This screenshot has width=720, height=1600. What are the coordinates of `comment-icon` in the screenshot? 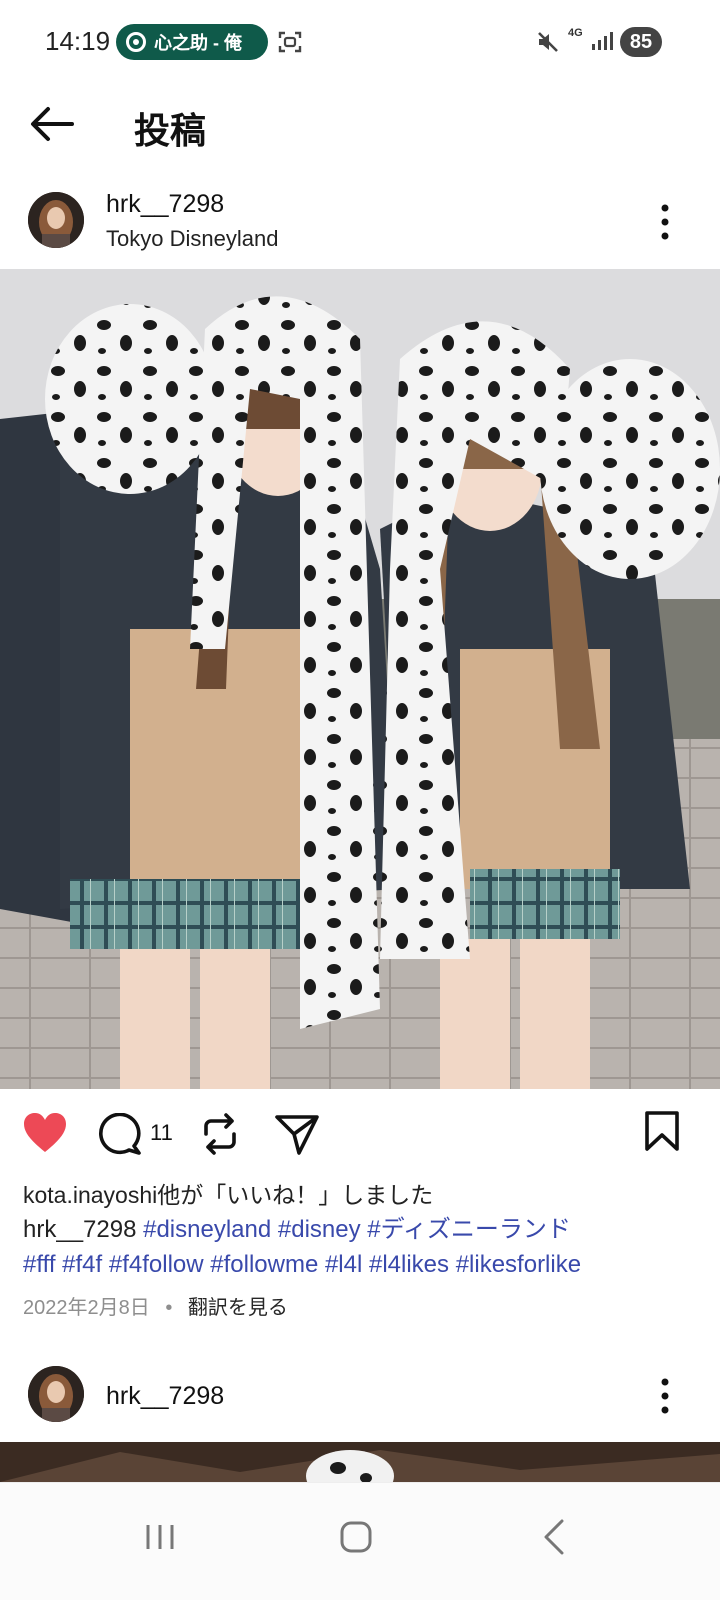 It's located at (120, 1134).